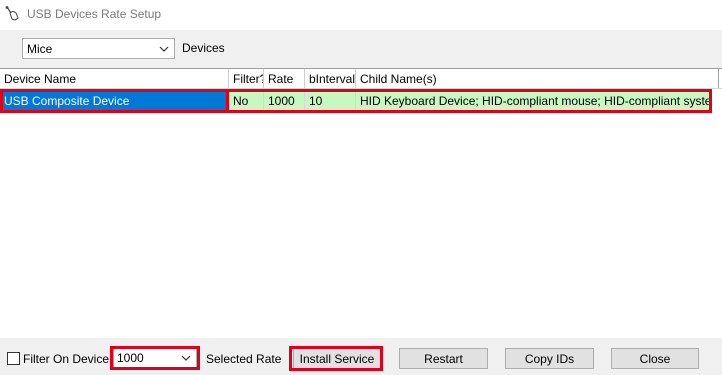  I want to click on usb-mouse-icon, so click(12, 13).